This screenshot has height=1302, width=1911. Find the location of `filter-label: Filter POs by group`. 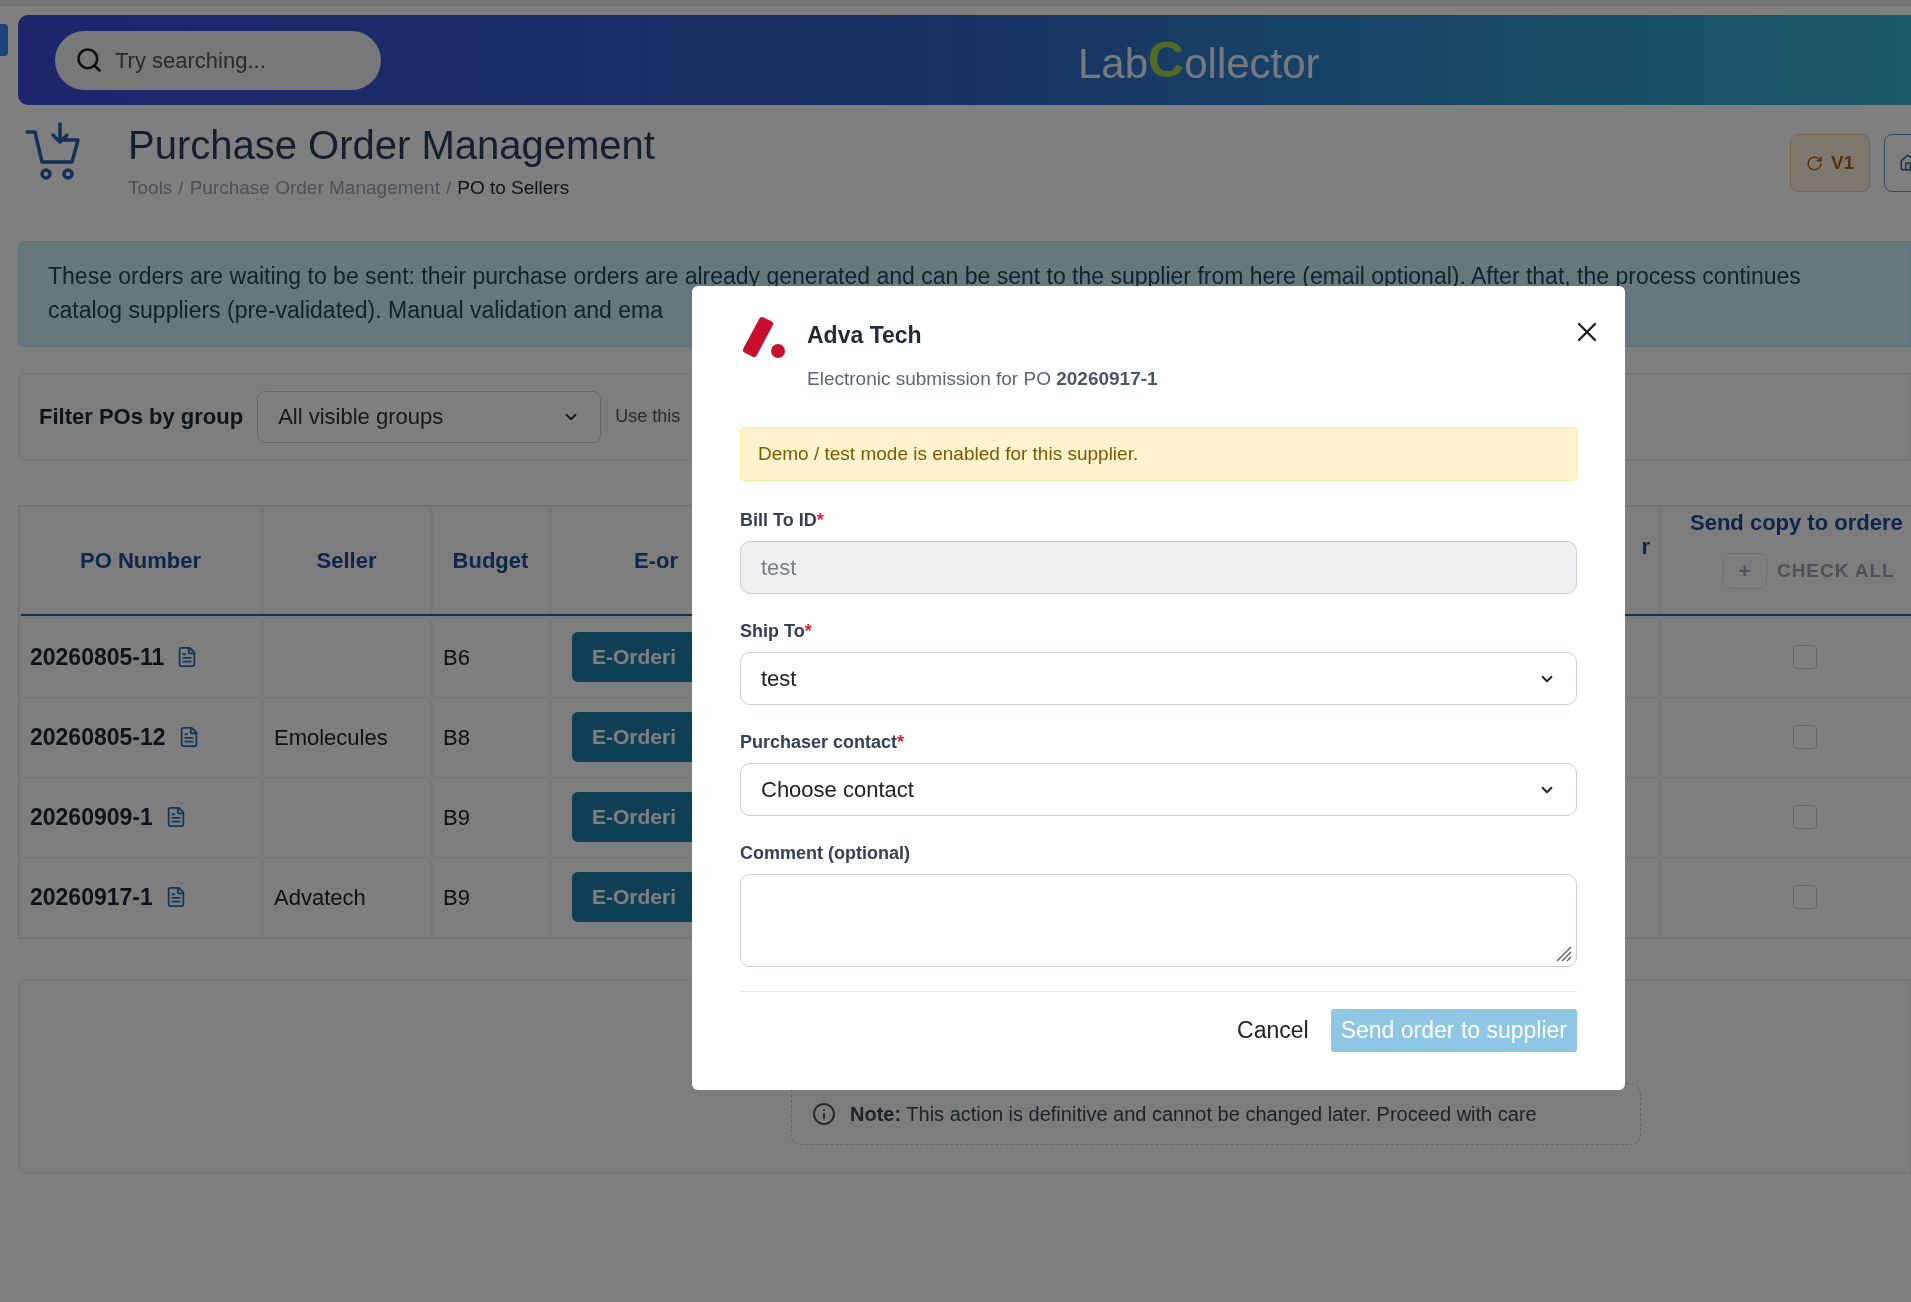

filter-label: Filter POs by group is located at coordinates (141, 417).